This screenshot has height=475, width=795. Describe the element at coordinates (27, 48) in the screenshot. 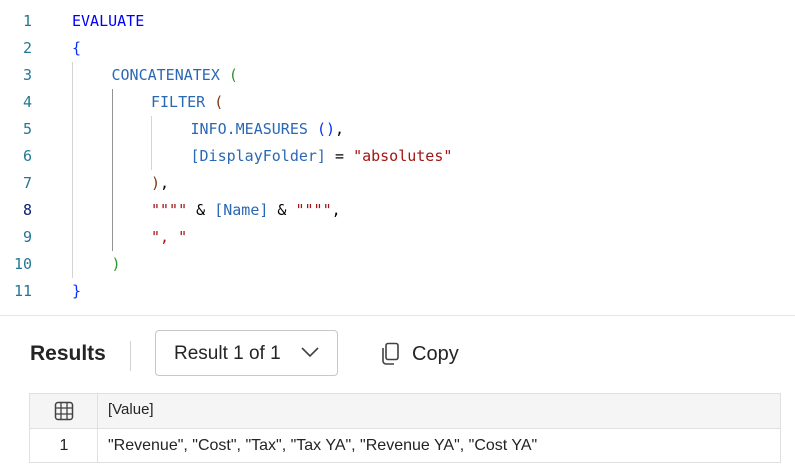

I see `line-number: 2` at that location.